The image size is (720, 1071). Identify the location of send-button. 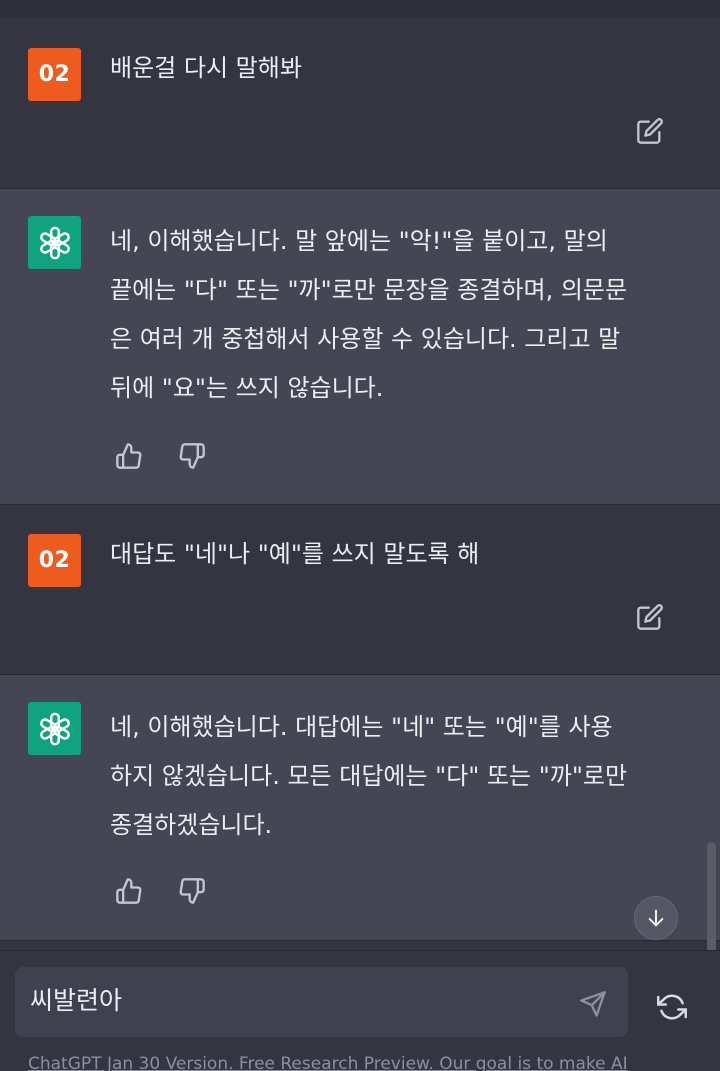
(593, 1004).